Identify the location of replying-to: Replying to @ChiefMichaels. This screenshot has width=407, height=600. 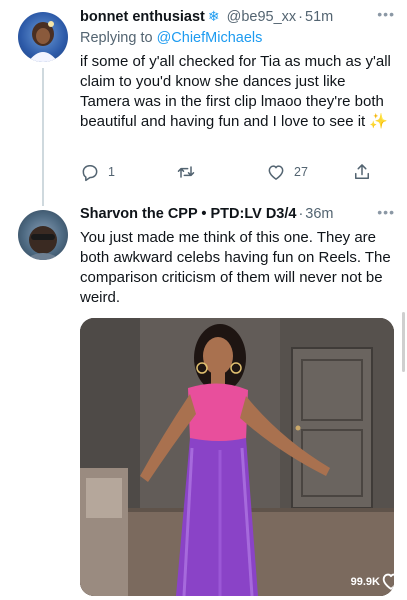
(171, 38).